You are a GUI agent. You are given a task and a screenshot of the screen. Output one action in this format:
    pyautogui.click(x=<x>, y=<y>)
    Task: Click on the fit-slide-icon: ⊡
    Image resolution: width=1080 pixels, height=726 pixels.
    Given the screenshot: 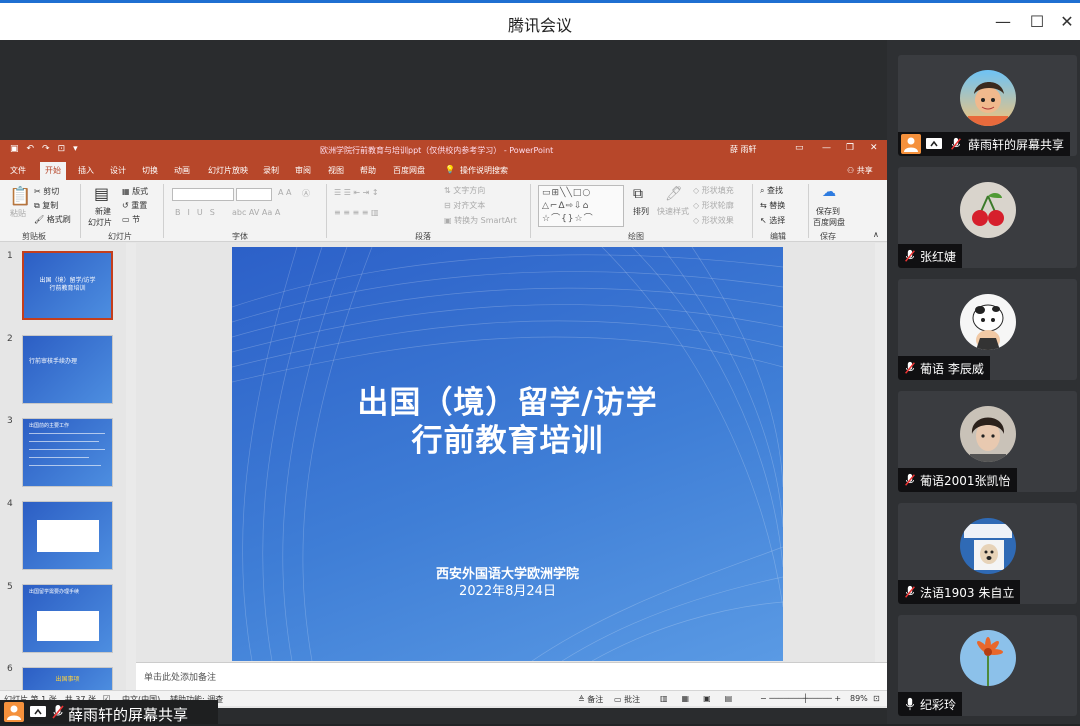 What is the action you would take?
    pyautogui.click(x=876, y=698)
    